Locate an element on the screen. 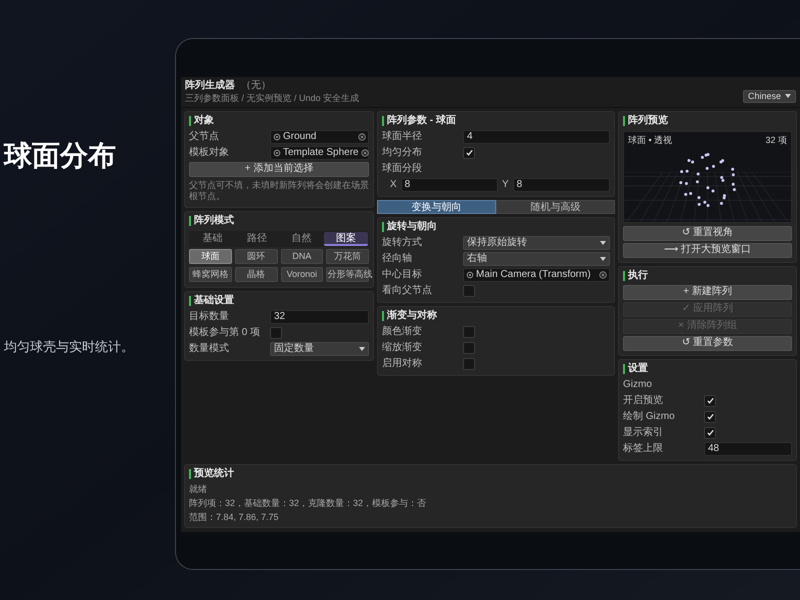  stats-line: 就绪 is located at coordinates (198, 489).